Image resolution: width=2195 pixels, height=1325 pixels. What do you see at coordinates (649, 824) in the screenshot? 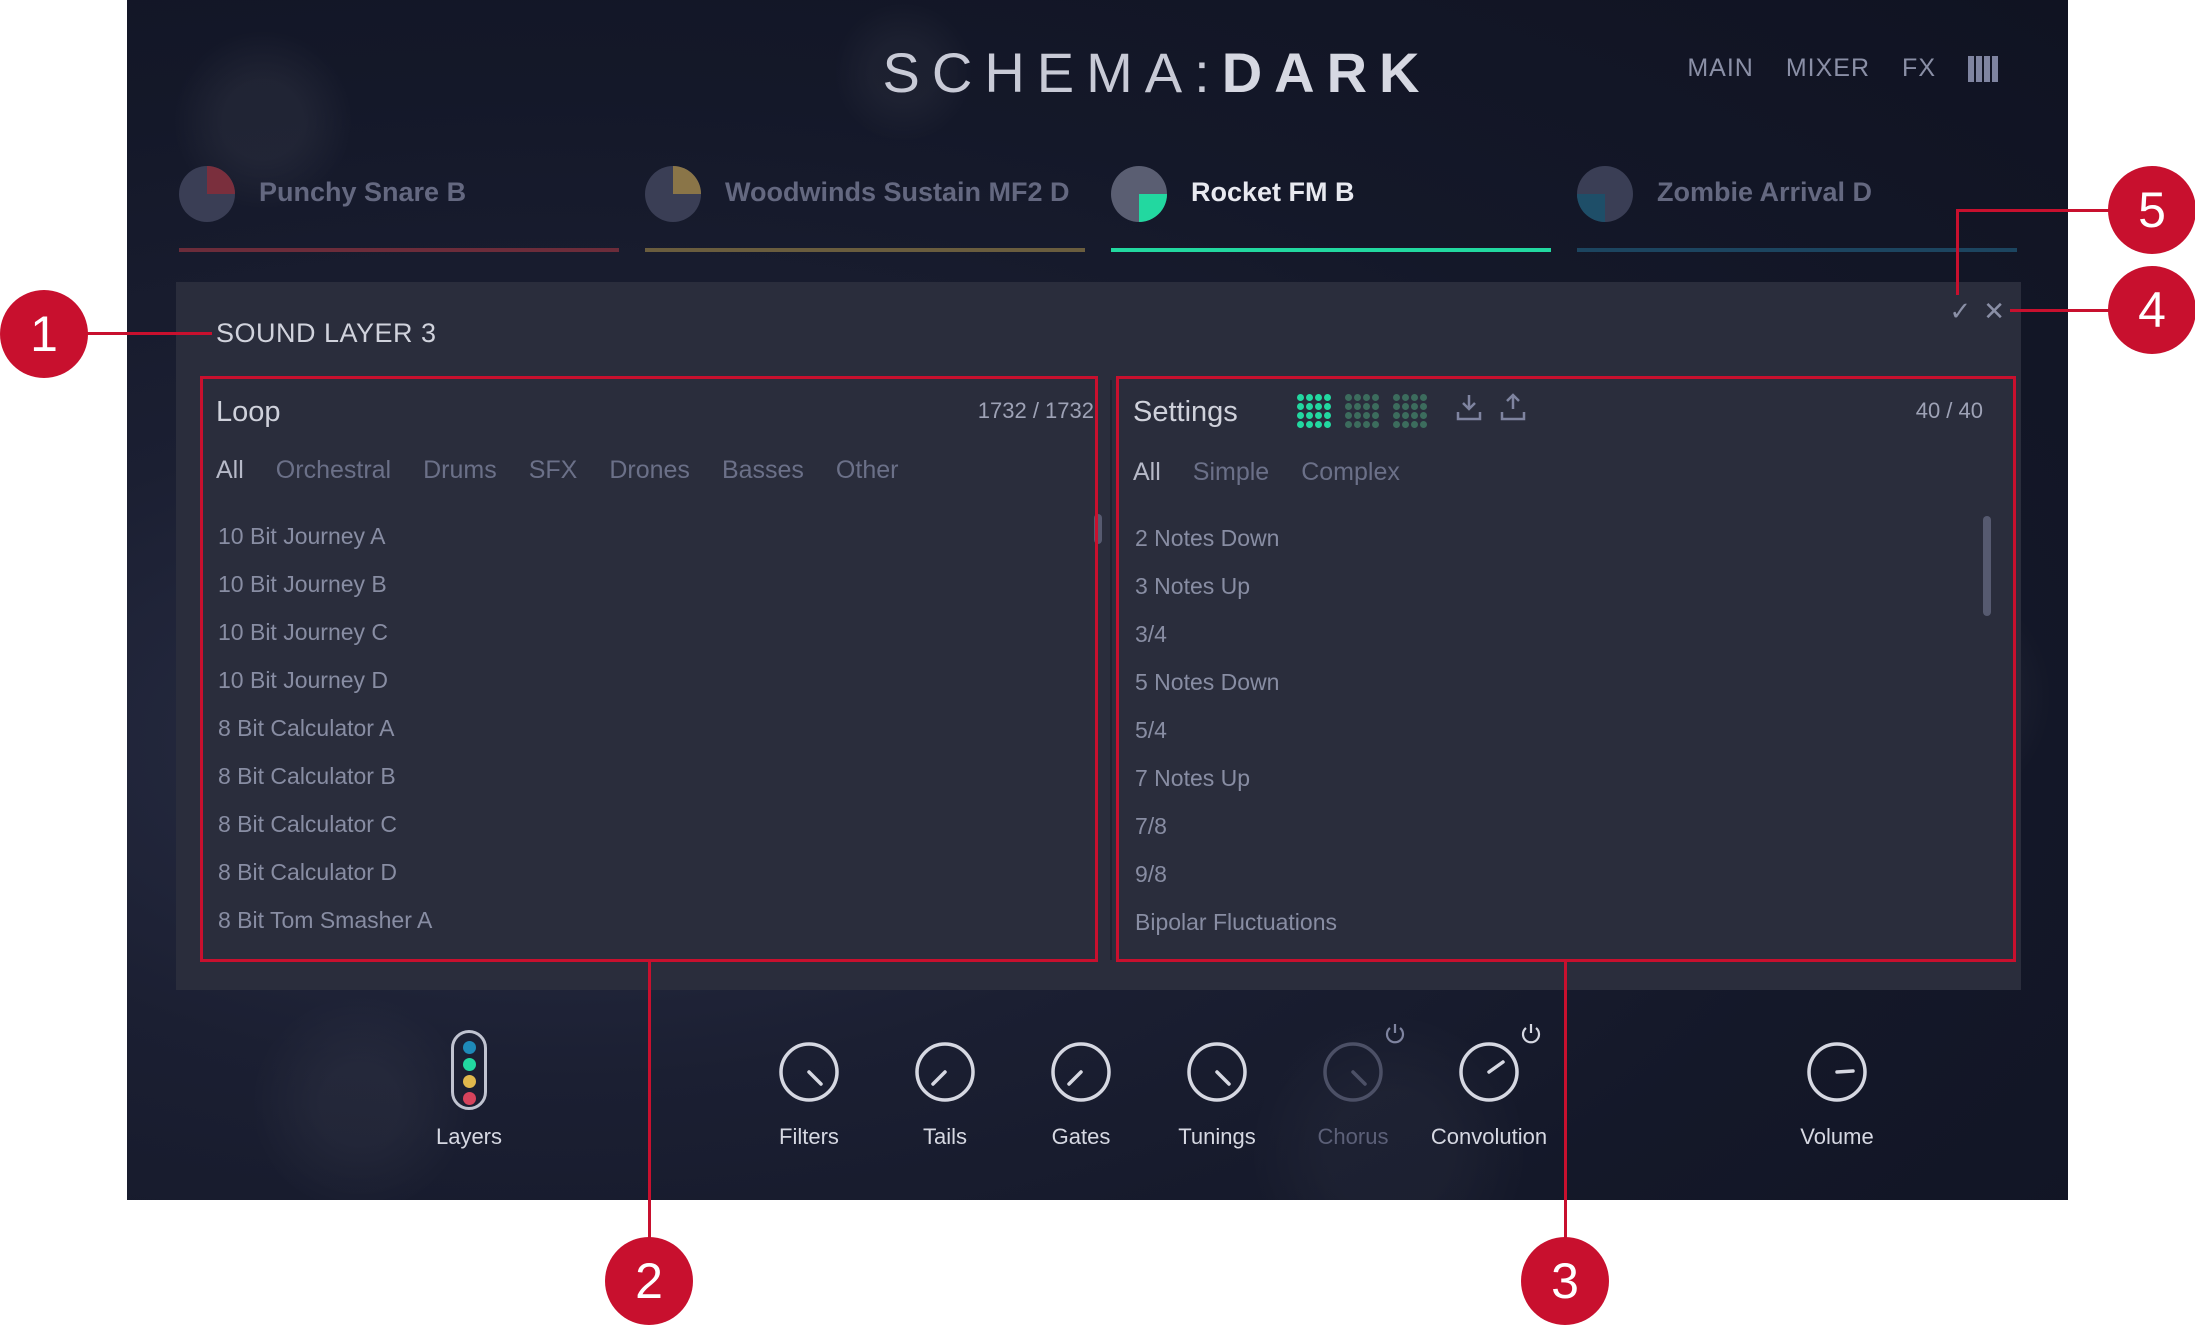
I see `list-item: 8 Bit Calculator C` at bounding box center [649, 824].